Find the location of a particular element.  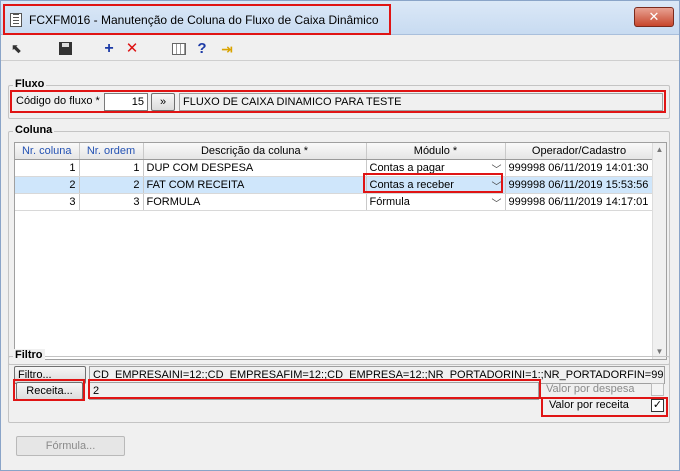

flow-code-label: Código do fluxo * is located at coordinates (58, 101).